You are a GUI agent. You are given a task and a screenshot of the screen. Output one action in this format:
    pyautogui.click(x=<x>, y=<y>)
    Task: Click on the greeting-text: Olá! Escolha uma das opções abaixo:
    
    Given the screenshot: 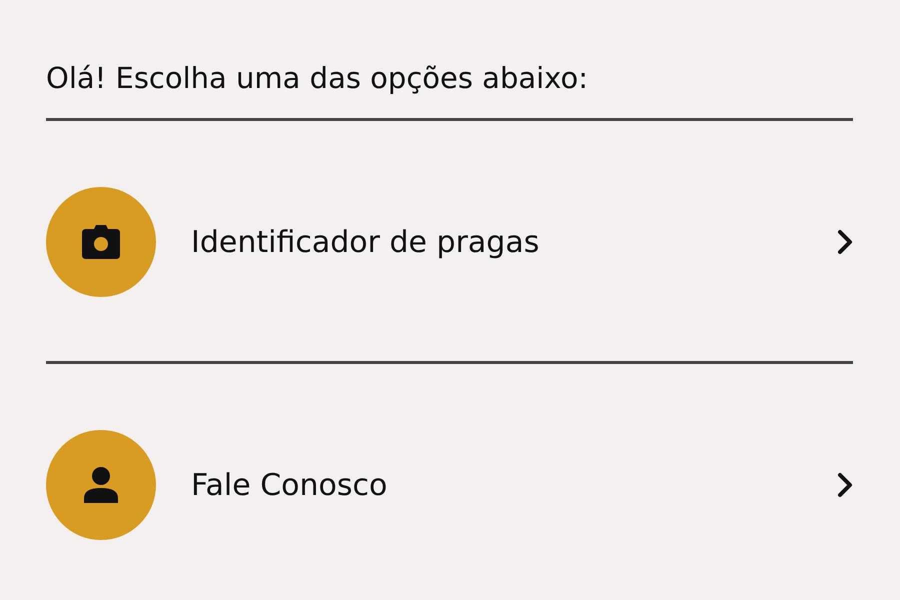 What is the action you would take?
    pyautogui.click(x=317, y=78)
    